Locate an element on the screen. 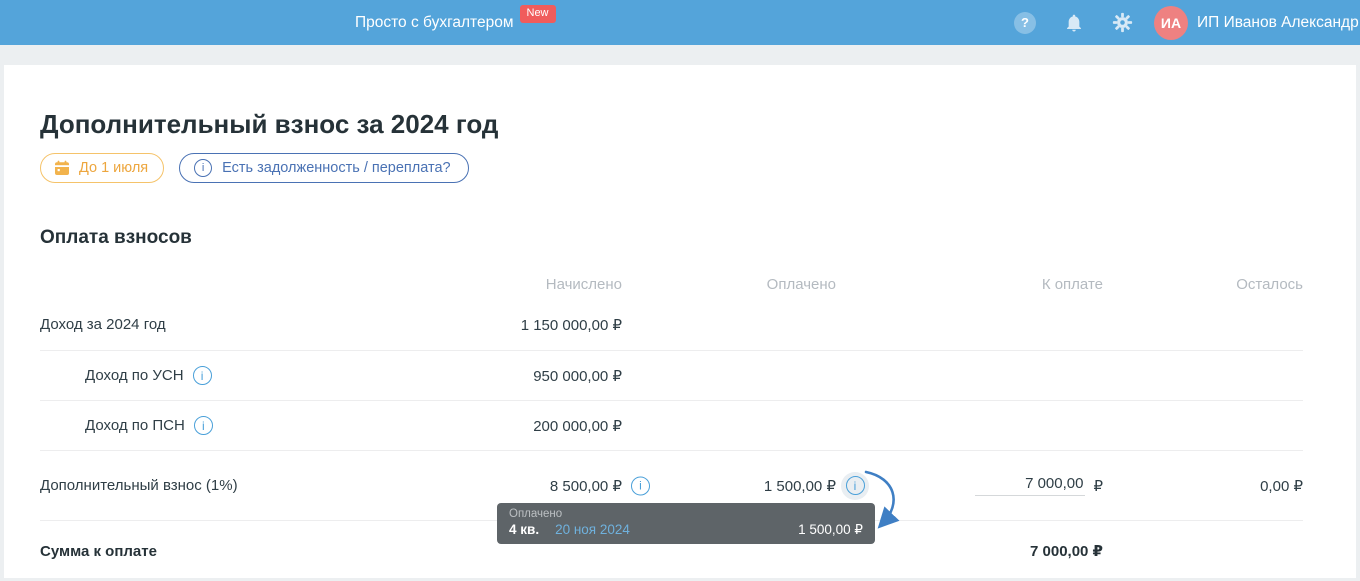  help-icon: ? is located at coordinates (1025, 22).